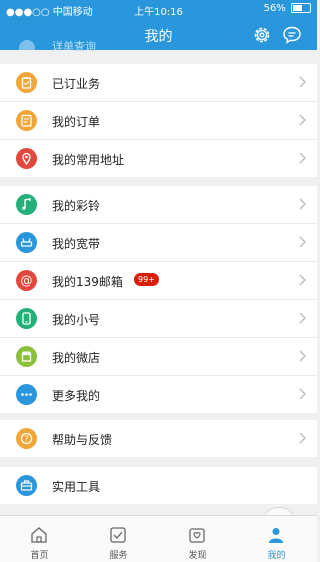  What do you see at coordinates (158, 357) in the screenshot?
I see `menu-item-micro-shop: 我的微店` at bounding box center [158, 357].